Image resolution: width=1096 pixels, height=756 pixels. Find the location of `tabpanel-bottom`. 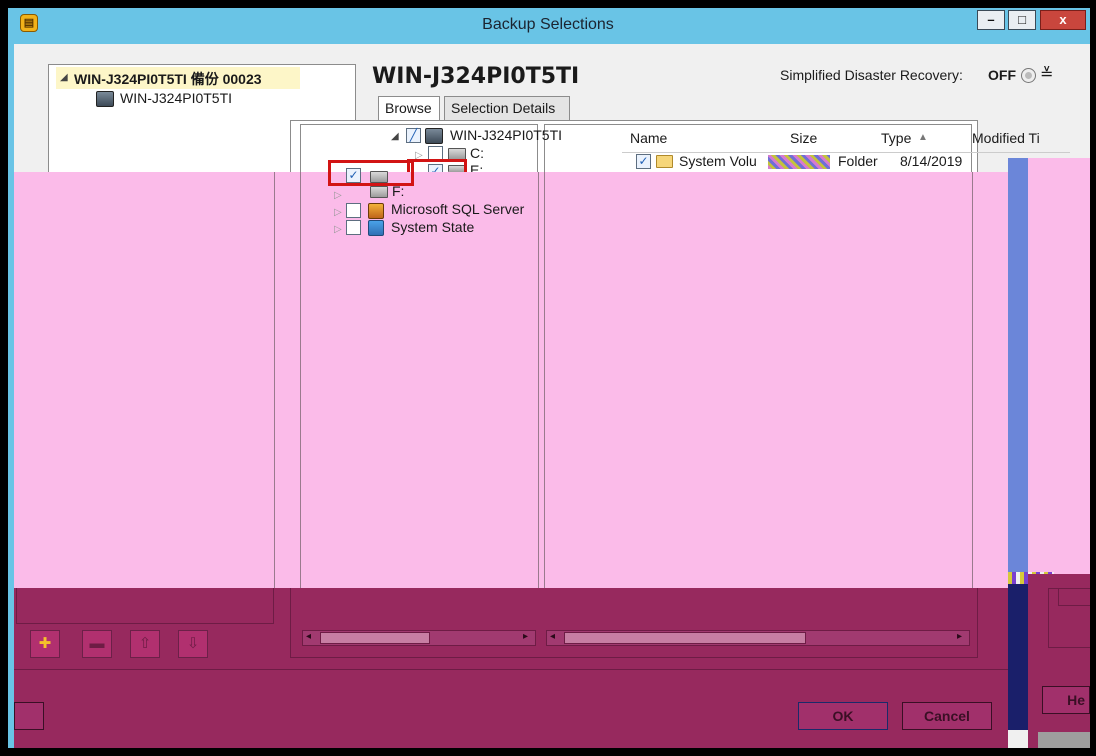

tabpanel-bottom is located at coordinates (634, 623).